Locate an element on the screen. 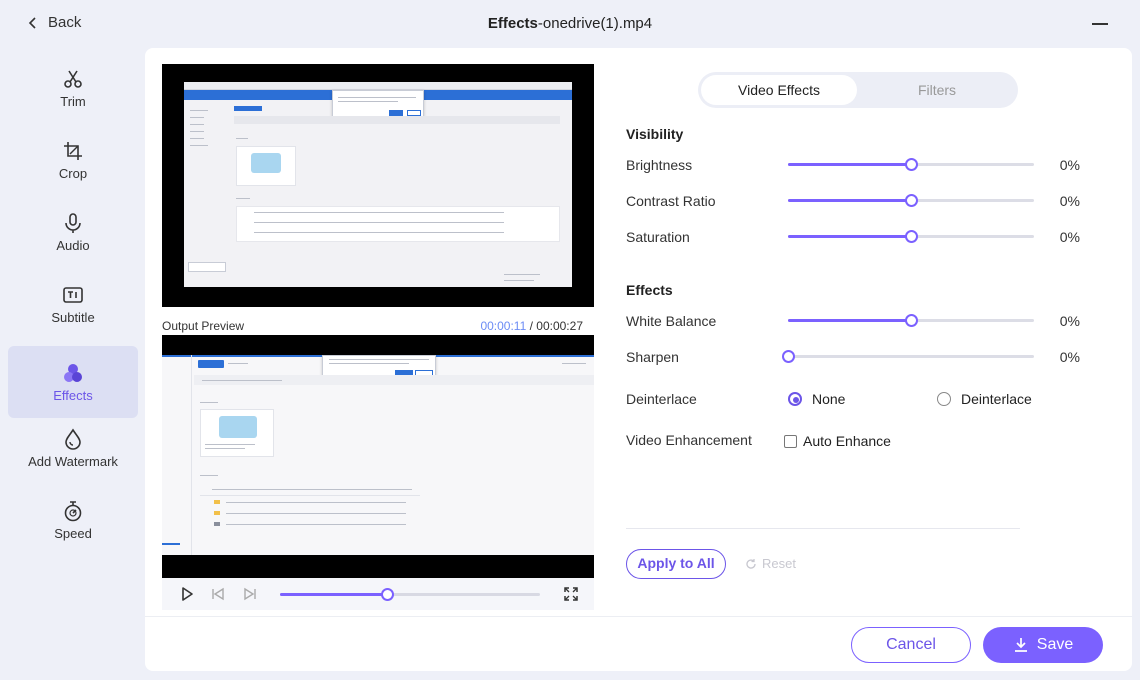 Image resolution: width=1140 pixels, height=680 pixels. auto-enhance-checkbox: Auto Enhance is located at coordinates (837, 441).